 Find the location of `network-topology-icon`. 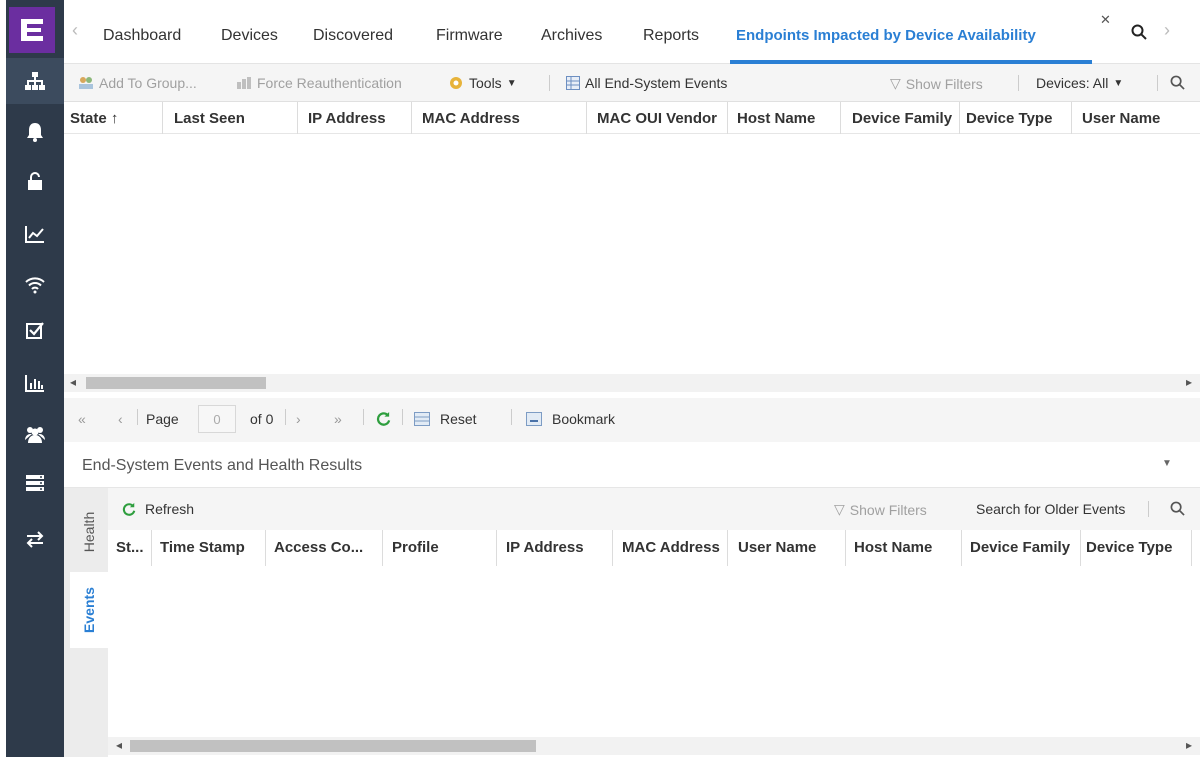

network-topology-icon is located at coordinates (35, 81).